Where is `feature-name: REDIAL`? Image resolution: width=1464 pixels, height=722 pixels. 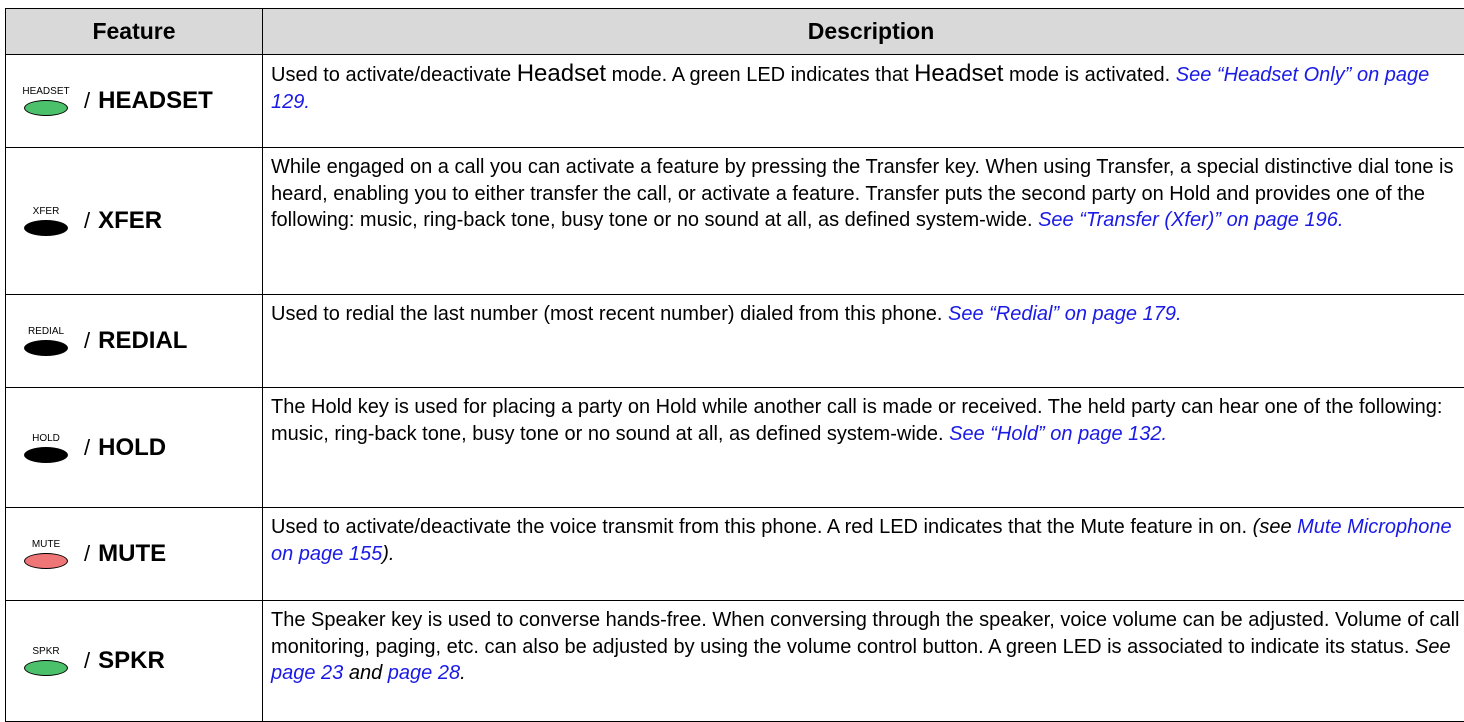 feature-name: REDIAL is located at coordinates (142, 341).